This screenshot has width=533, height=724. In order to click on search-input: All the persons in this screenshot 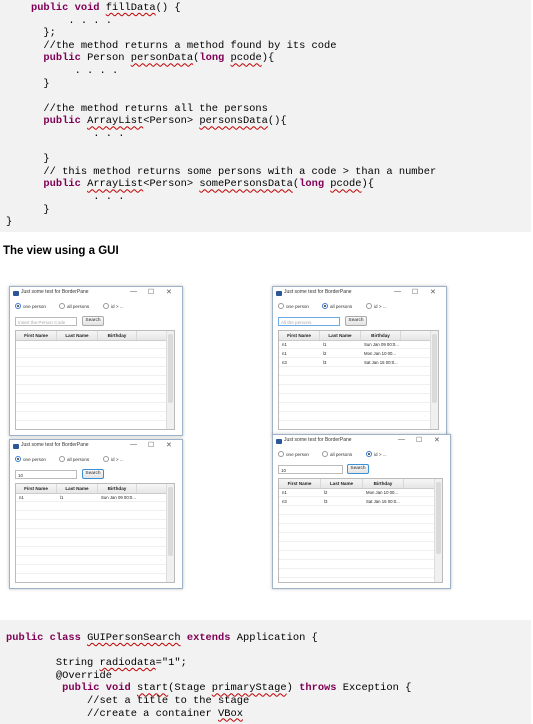, I will do `click(309, 321)`.